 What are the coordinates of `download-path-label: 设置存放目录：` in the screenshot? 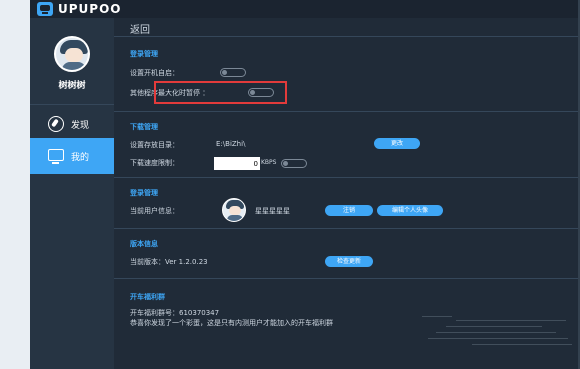 It's located at (154, 145).